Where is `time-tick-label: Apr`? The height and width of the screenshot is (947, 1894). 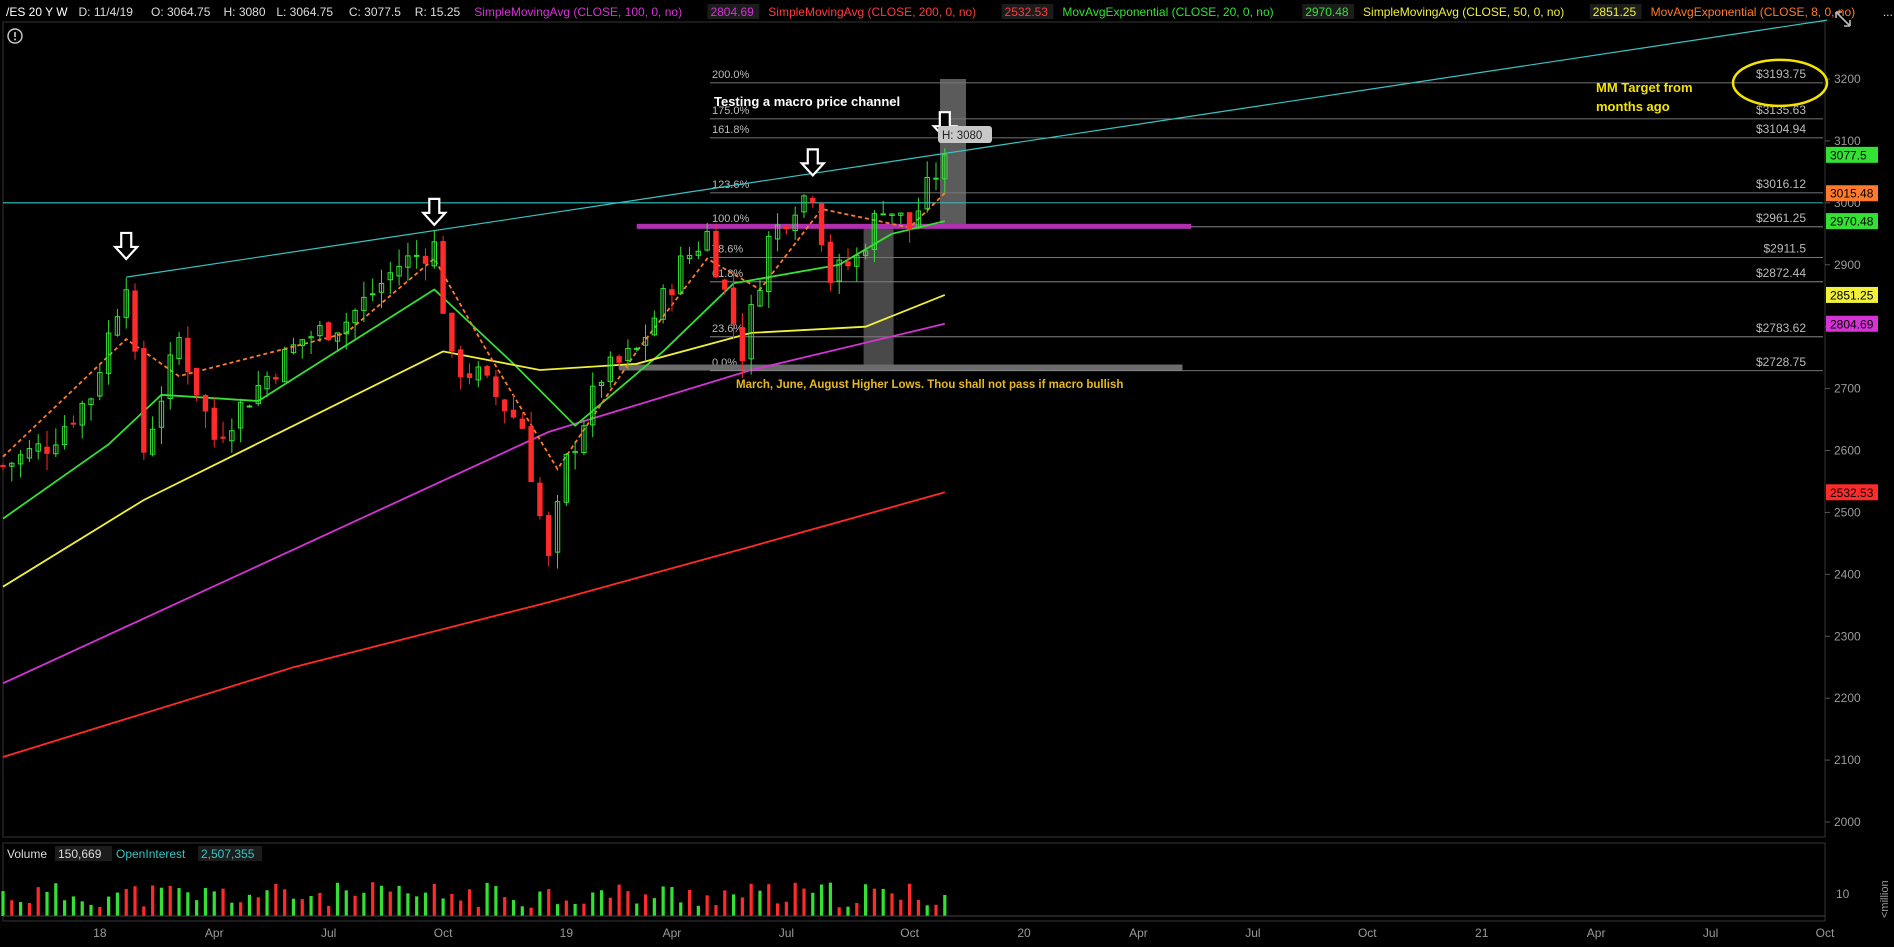 time-tick-label: Apr is located at coordinates (214, 933).